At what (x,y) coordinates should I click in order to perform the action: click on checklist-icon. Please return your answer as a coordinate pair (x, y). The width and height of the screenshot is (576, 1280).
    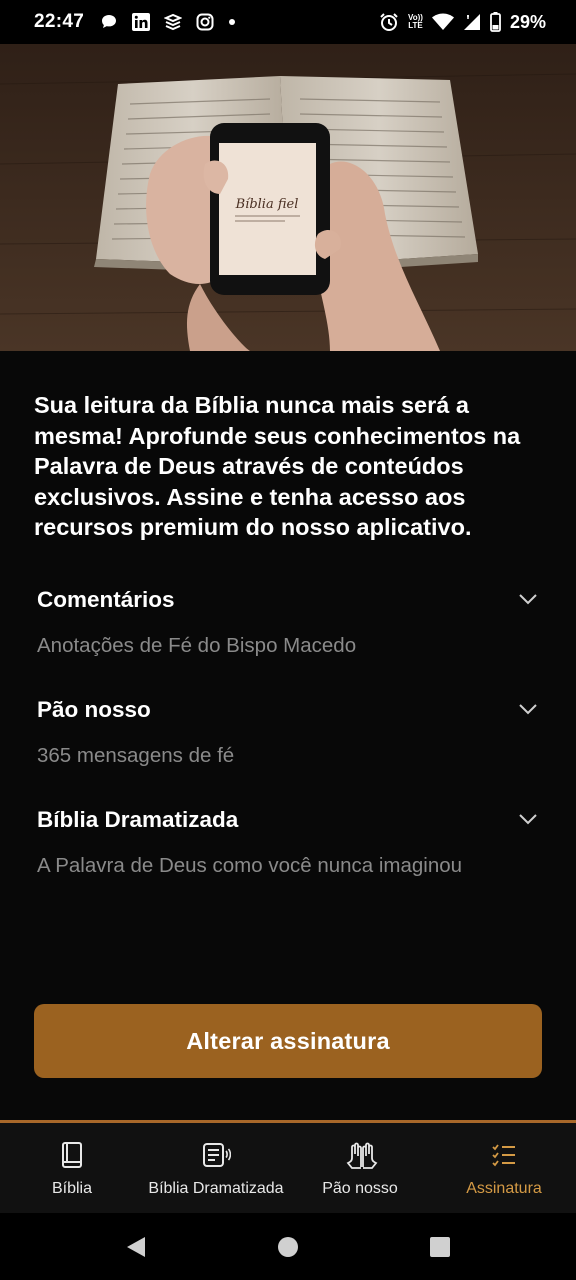
    Looking at the image, I should click on (504, 1155).